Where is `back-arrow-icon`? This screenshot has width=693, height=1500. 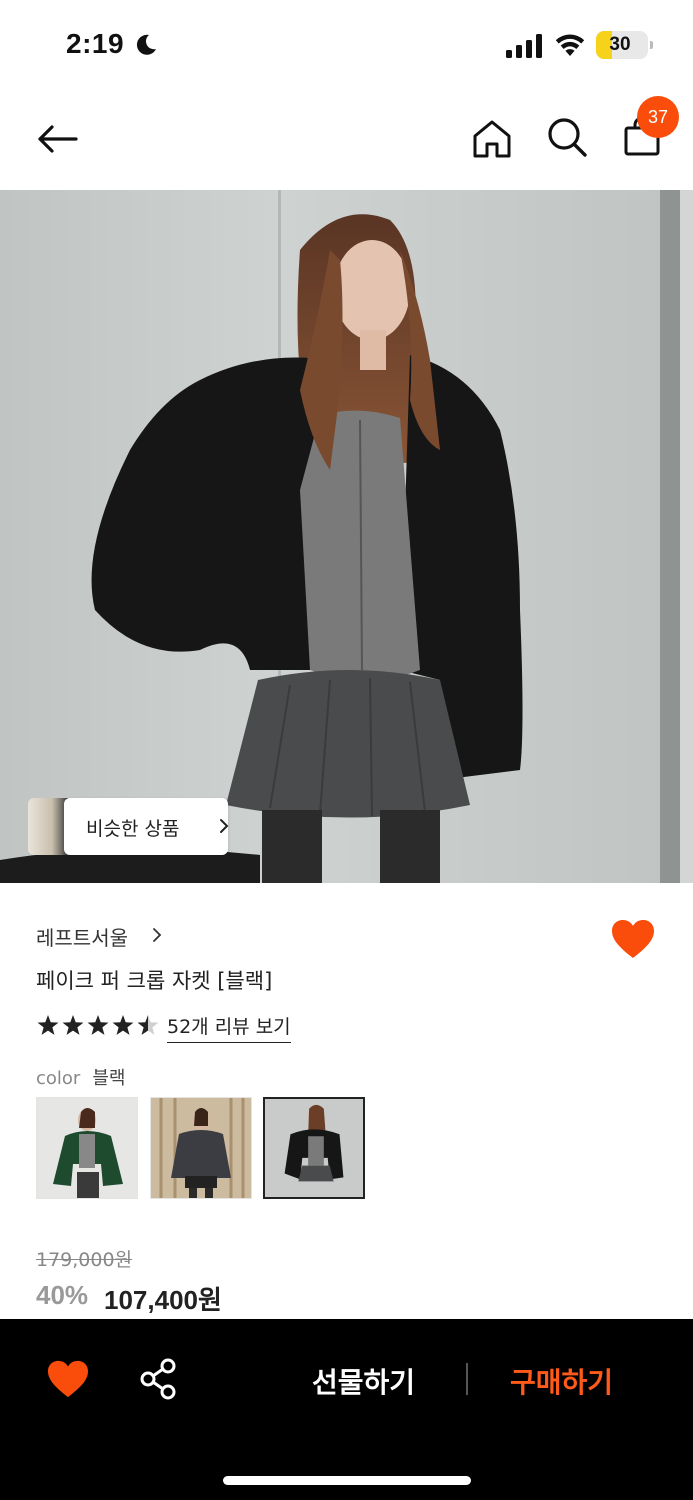
back-arrow-icon is located at coordinates (57, 139).